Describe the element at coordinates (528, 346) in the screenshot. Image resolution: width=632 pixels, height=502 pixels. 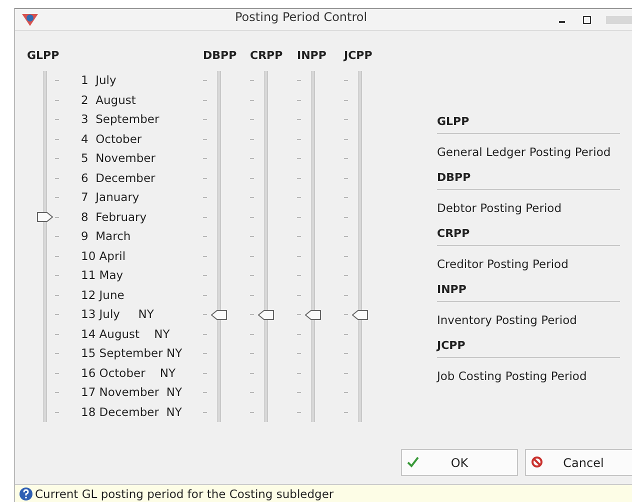
I see `legend-code: JCPP` at that location.